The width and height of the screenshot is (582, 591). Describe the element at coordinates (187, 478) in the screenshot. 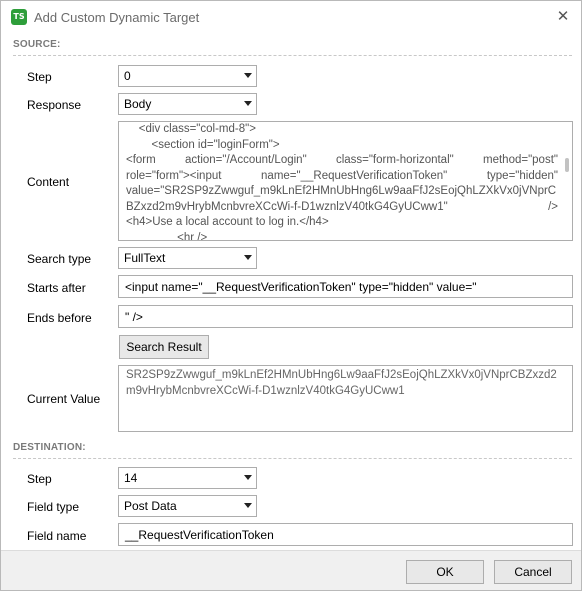

I see `destination-step-select: 14` at that location.